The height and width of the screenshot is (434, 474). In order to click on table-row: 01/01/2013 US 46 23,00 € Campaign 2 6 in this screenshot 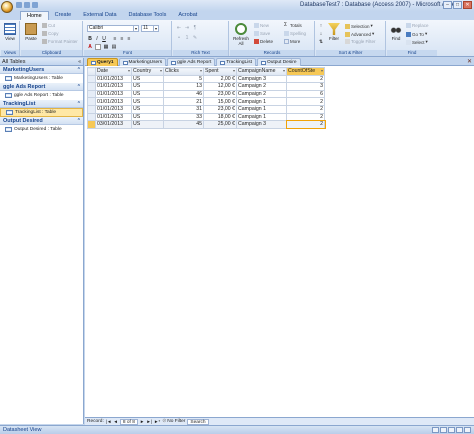, I will do `click(206, 94)`.